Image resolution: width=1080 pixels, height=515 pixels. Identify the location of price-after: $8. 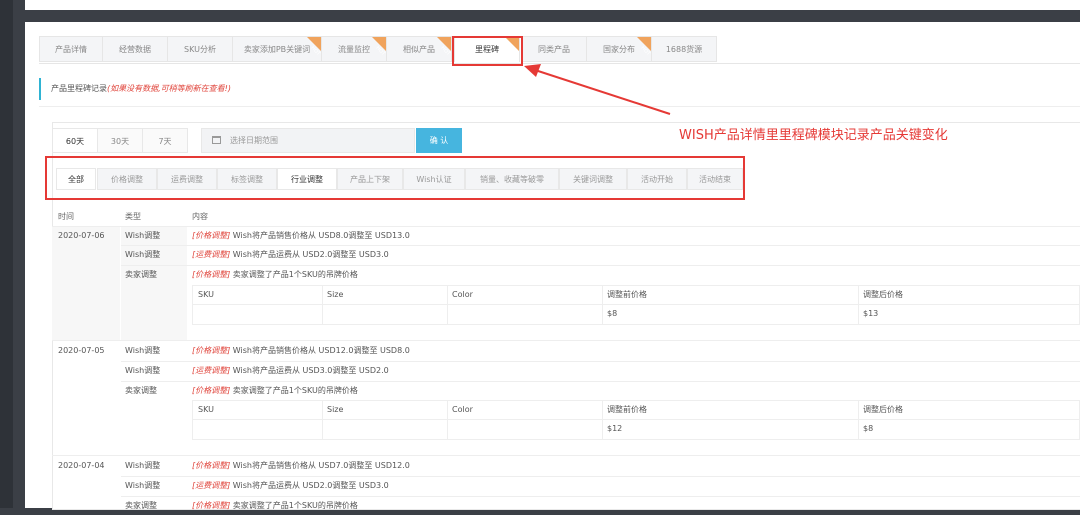
(868, 428).